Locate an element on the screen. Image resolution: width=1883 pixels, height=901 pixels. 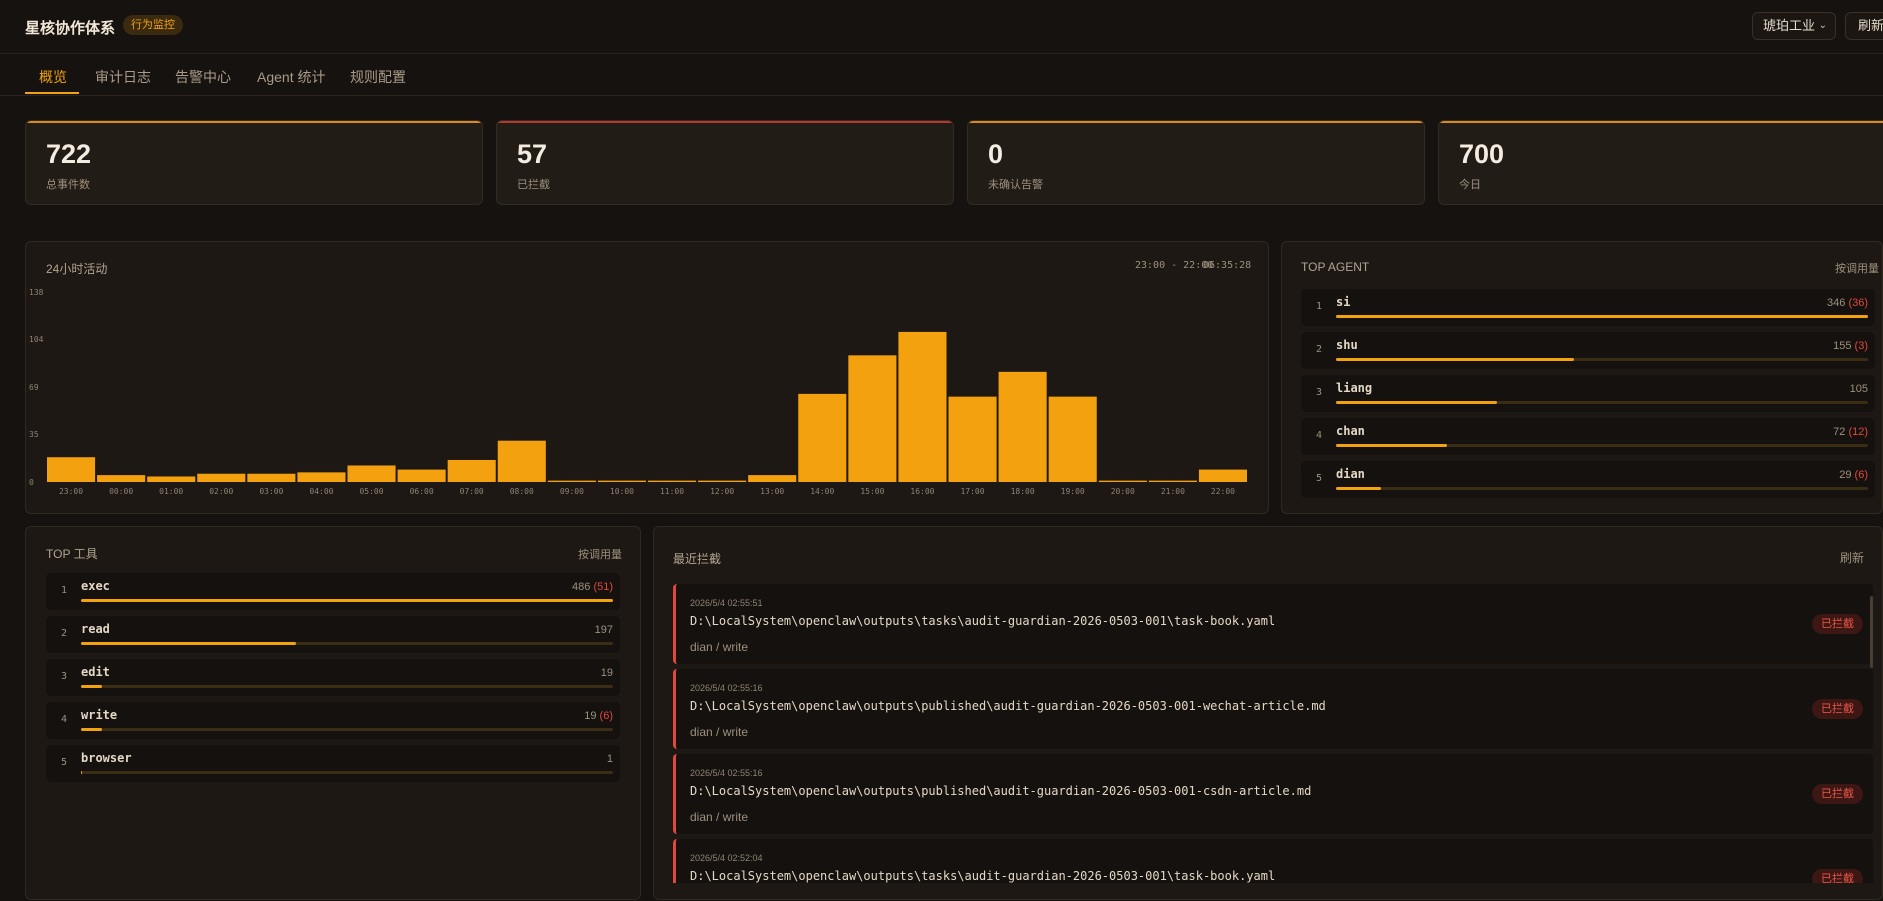
scrollbar-thumb is located at coordinates (1871, 632).